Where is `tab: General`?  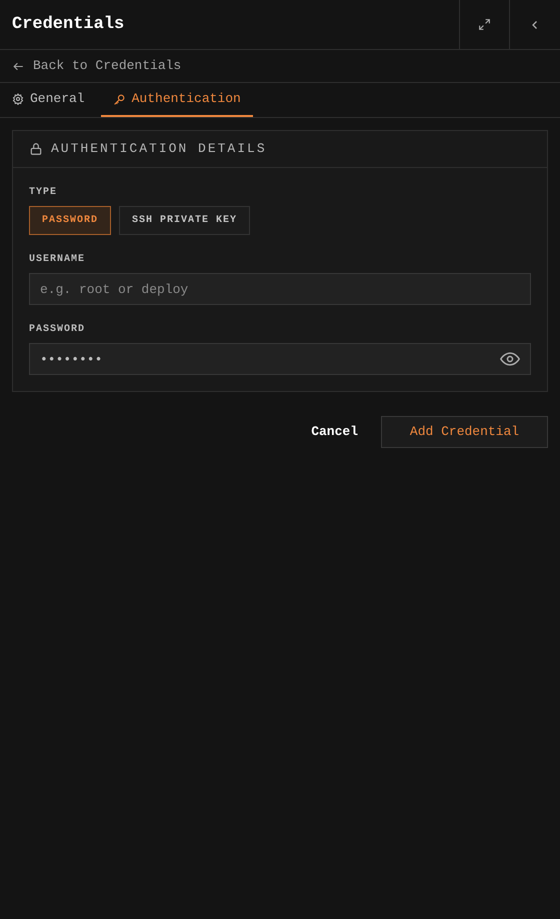 tab: General is located at coordinates (50, 100).